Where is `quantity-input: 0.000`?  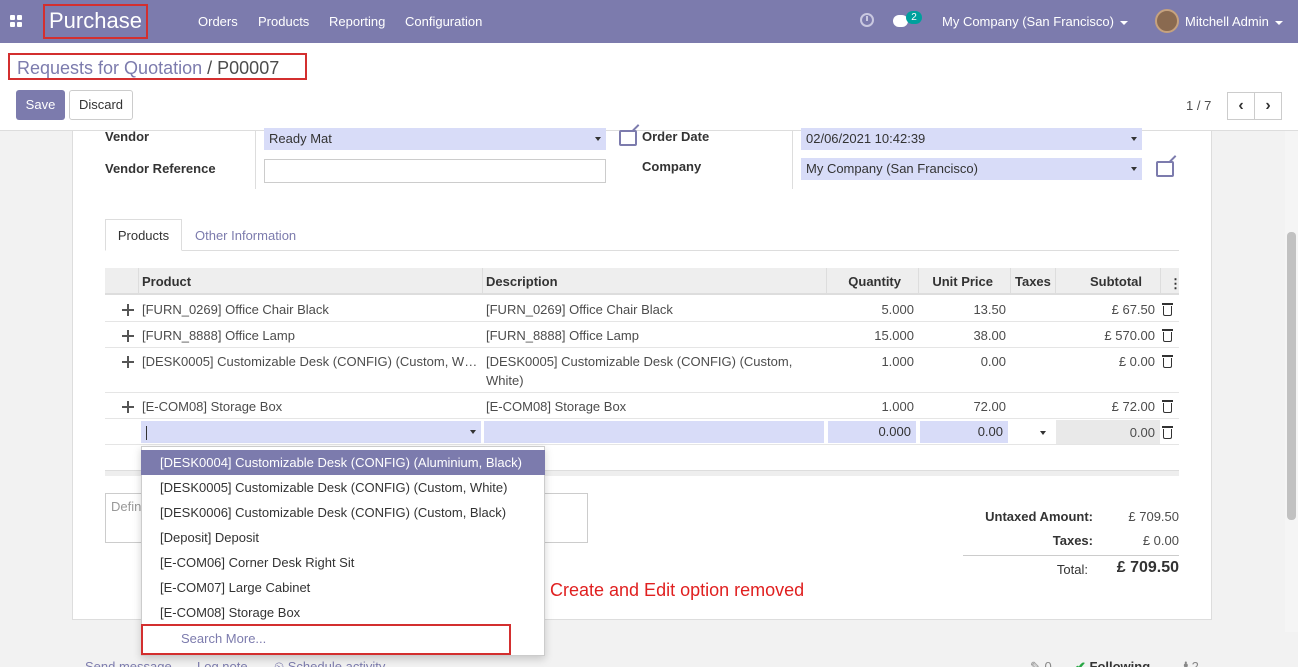
quantity-input: 0.000 is located at coordinates (872, 432).